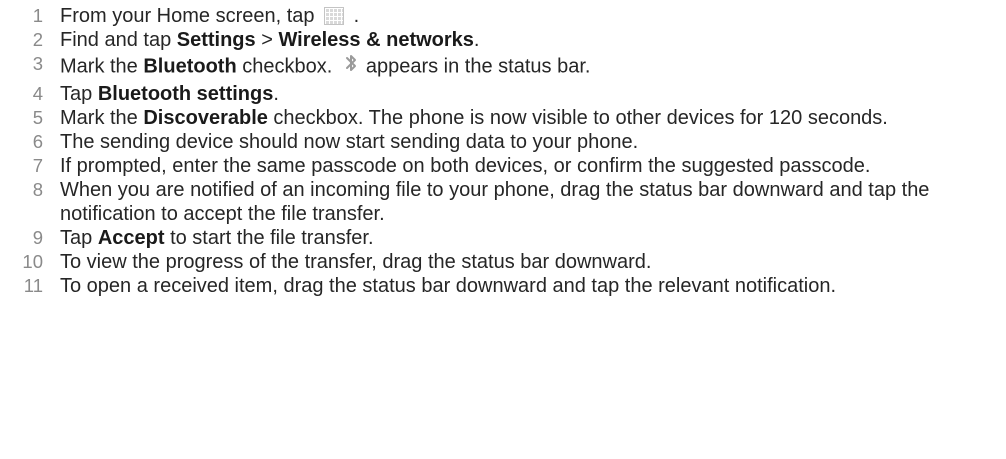 Image resolution: width=1006 pixels, height=459 pixels. I want to click on ui-term: Discoverable, so click(205, 118).